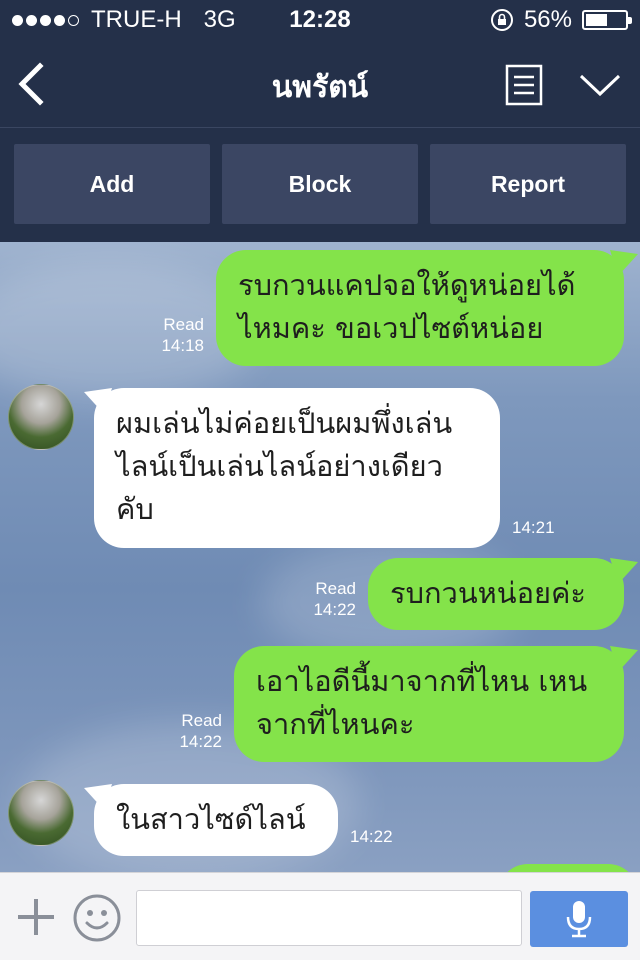  What do you see at coordinates (112, 184) in the screenshot?
I see `add-button: Add` at bounding box center [112, 184].